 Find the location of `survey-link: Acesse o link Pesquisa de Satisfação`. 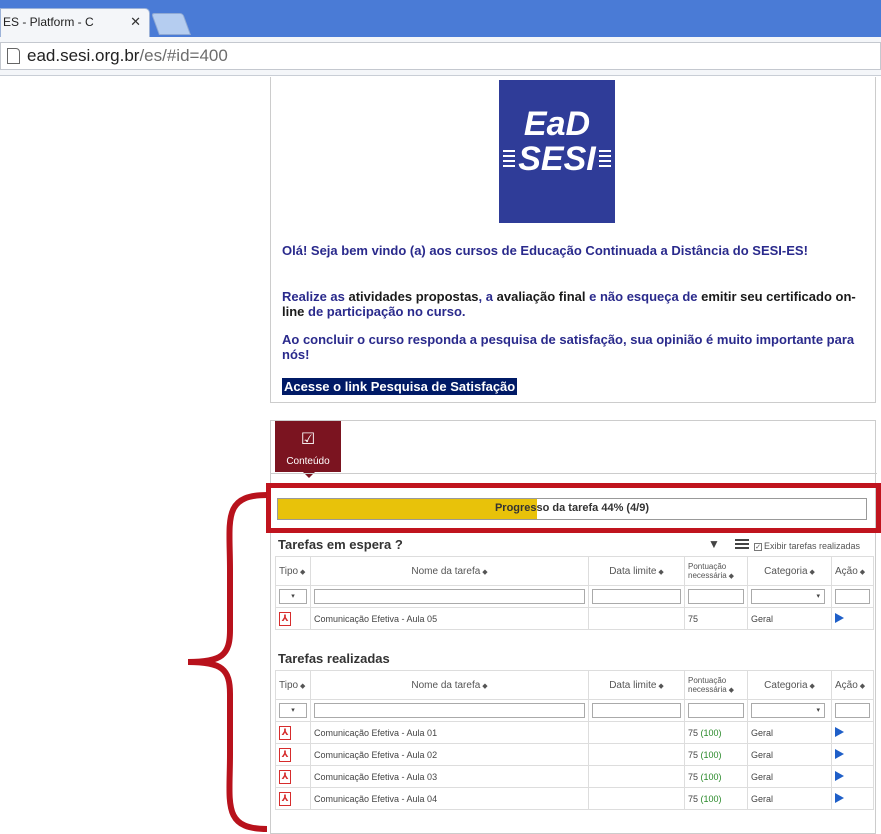

survey-link: Acesse o link Pesquisa de Satisfação is located at coordinates (400, 386).